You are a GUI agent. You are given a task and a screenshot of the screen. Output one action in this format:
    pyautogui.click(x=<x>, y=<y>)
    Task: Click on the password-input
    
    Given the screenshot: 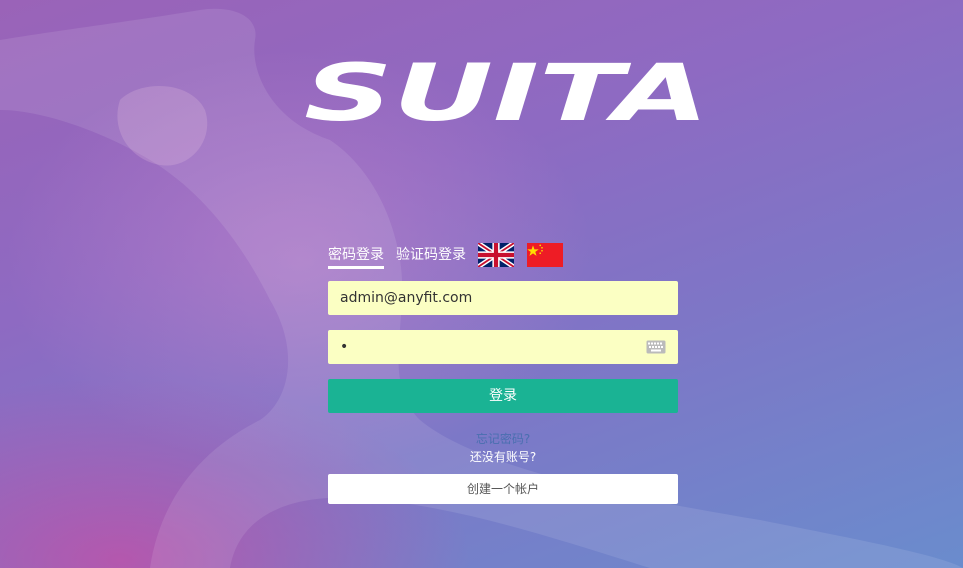 What is the action you would take?
    pyautogui.click(x=503, y=347)
    